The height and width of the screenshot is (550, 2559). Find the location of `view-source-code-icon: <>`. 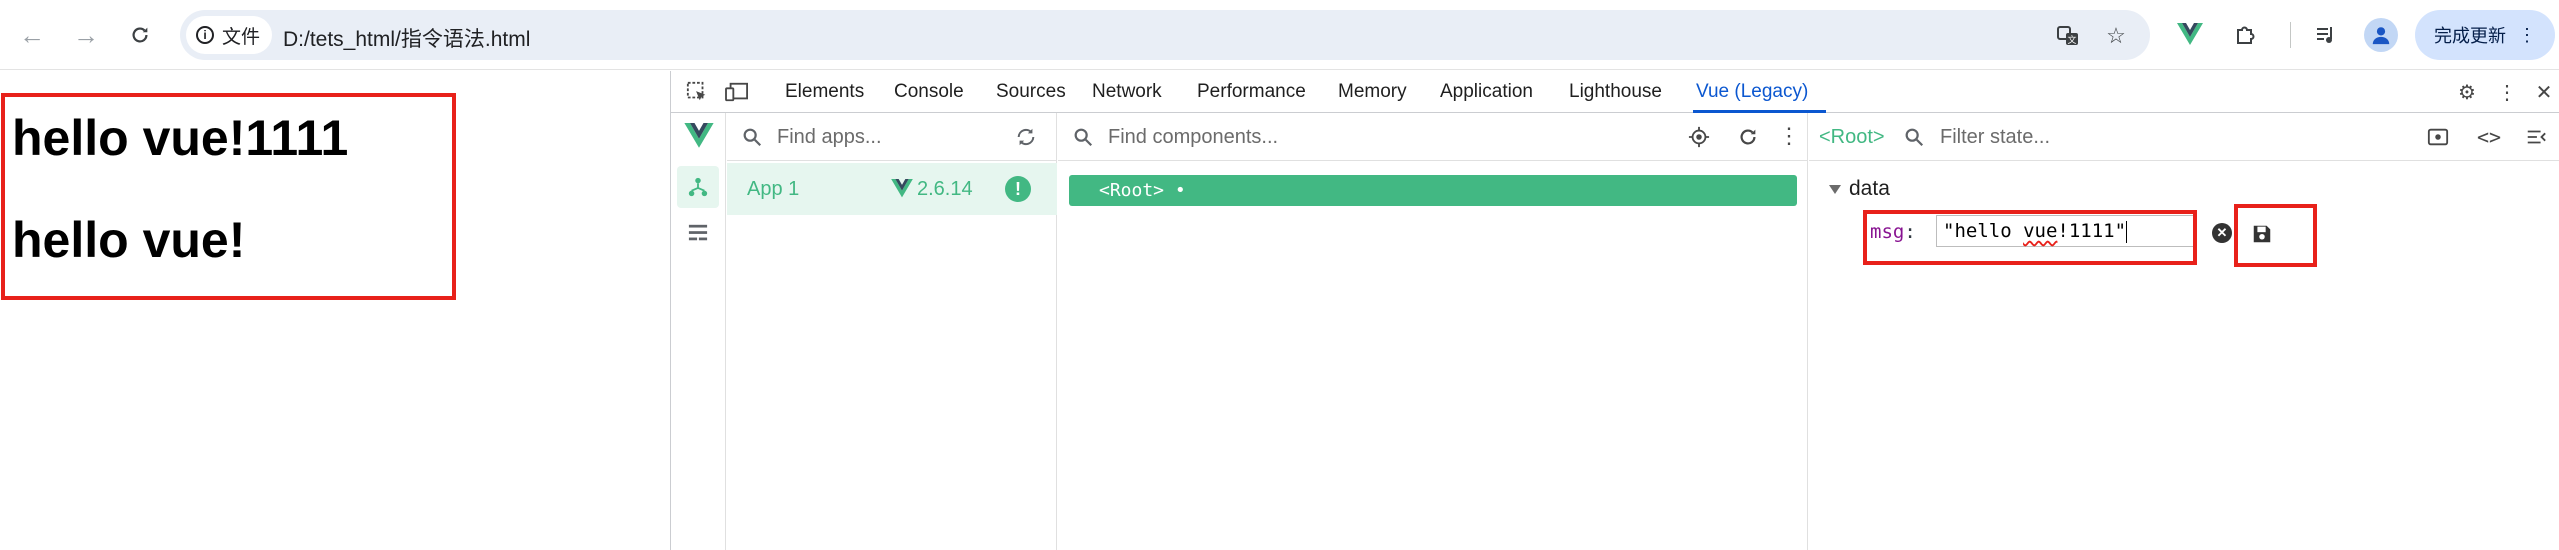

view-source-code-icon: <> is located at coordinates (2489, 137).